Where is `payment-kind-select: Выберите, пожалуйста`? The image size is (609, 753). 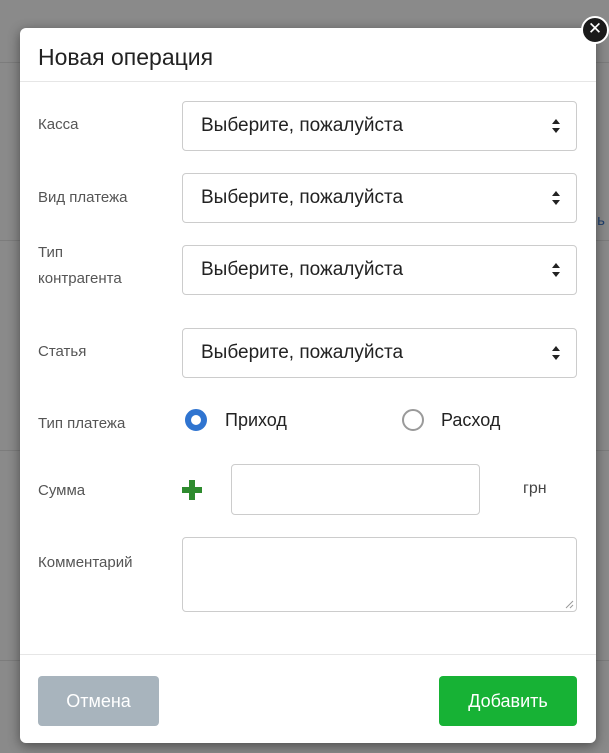
payment-kind-select: Выберите, пожалуйста is located at coordinates (379, 198).